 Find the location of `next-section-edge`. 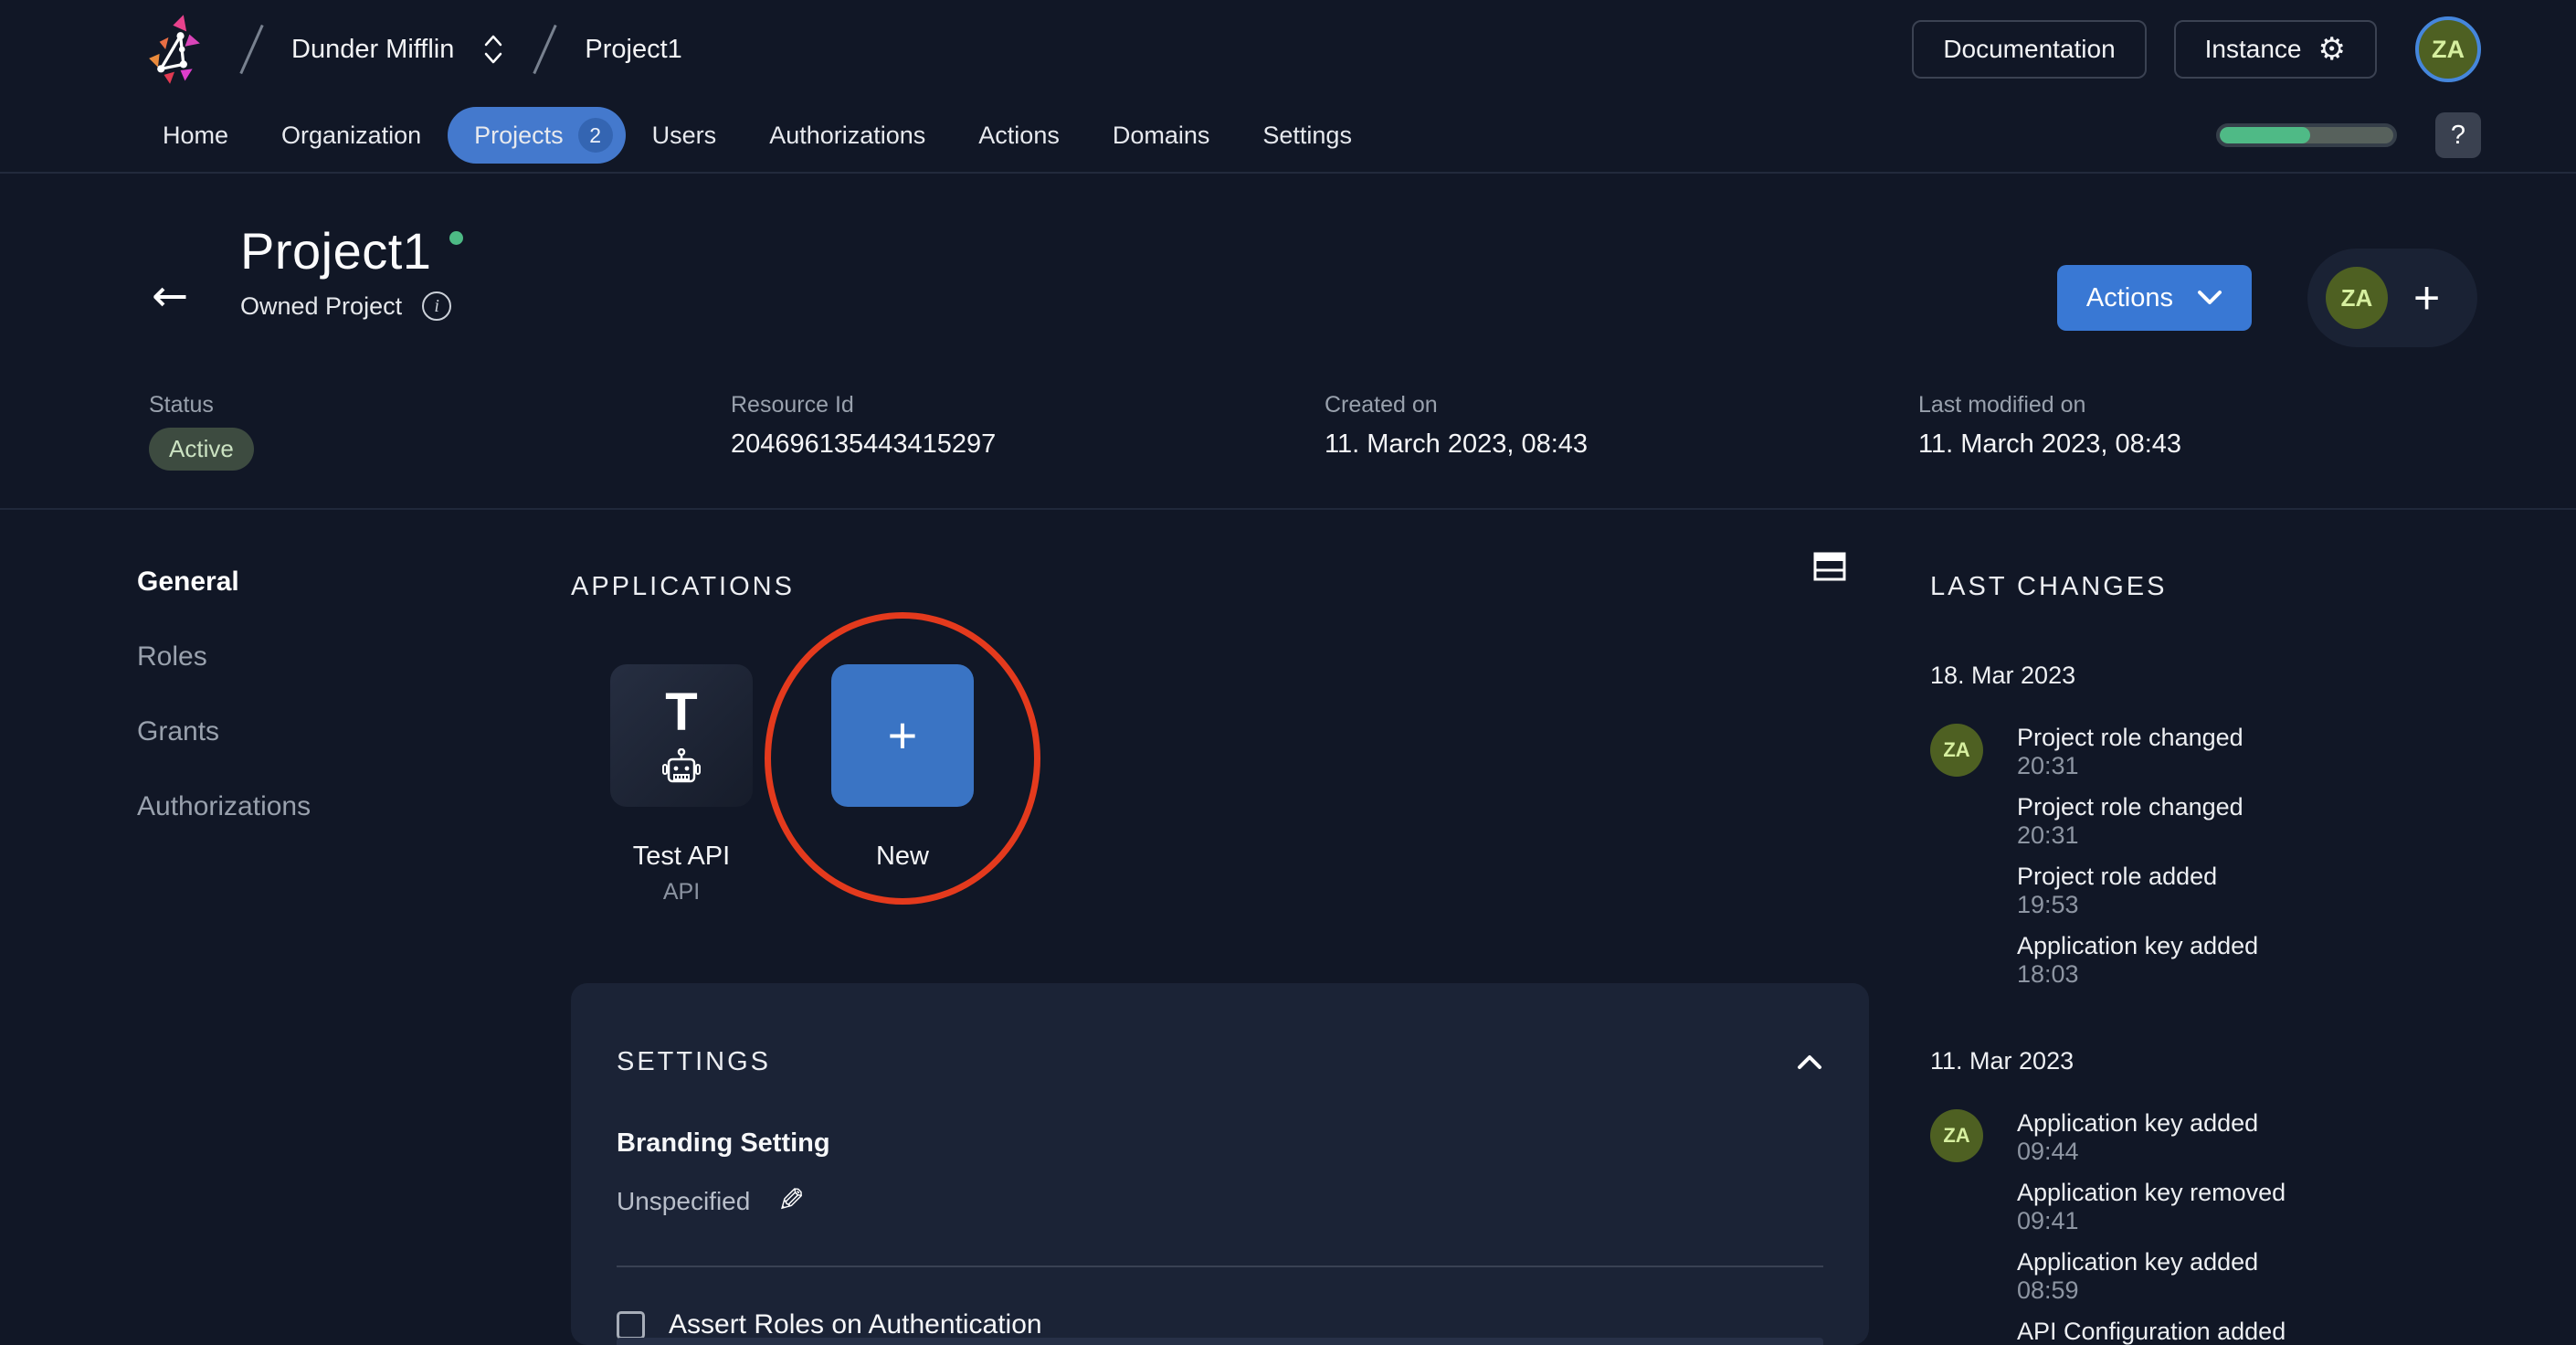

next-section-edge is located at coordinates (1220, 1341).